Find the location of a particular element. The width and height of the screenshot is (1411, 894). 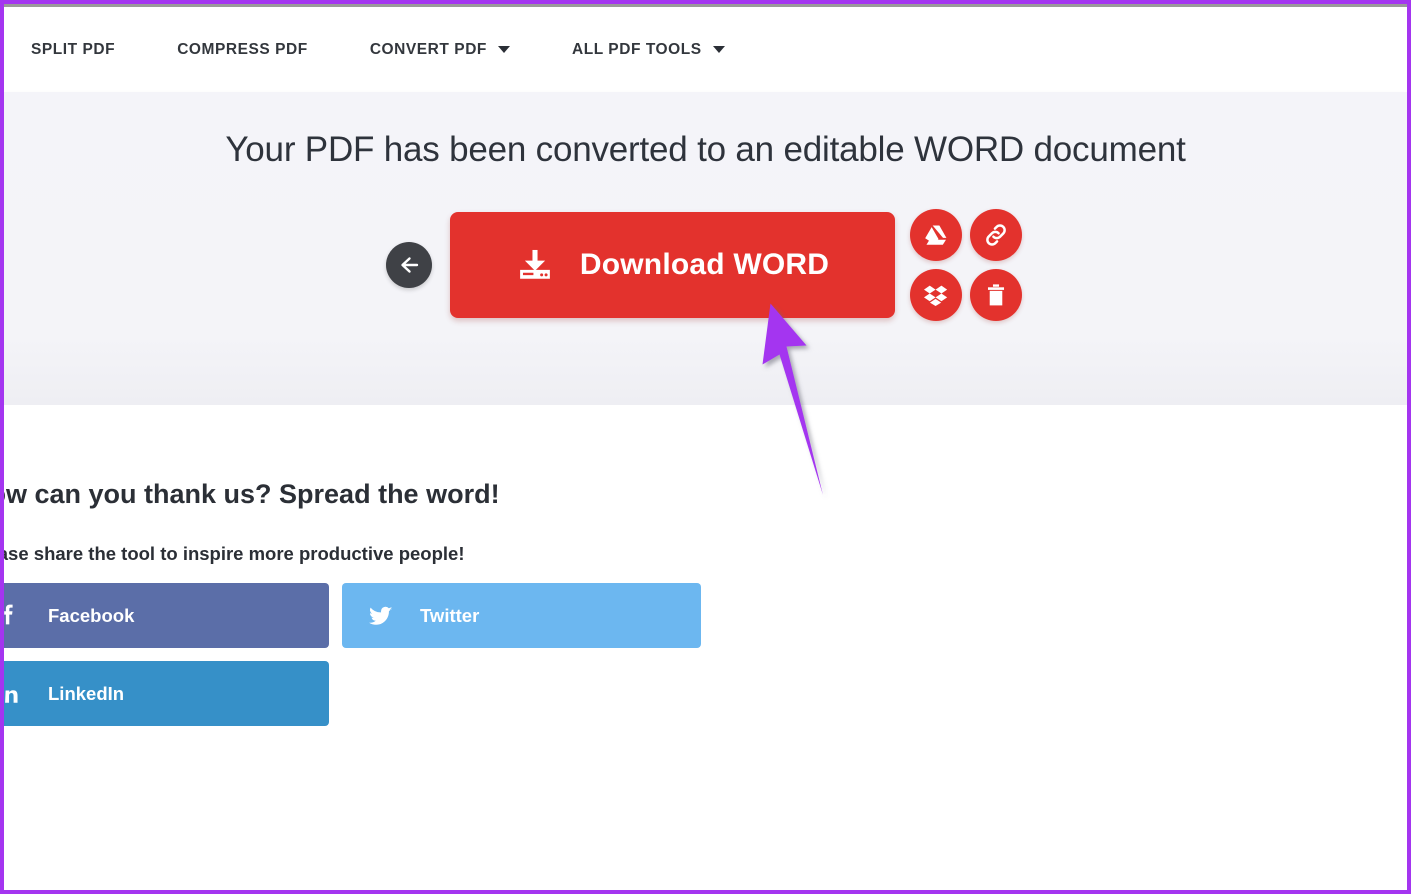

facebook-icon is located at coordinates (26, 616).